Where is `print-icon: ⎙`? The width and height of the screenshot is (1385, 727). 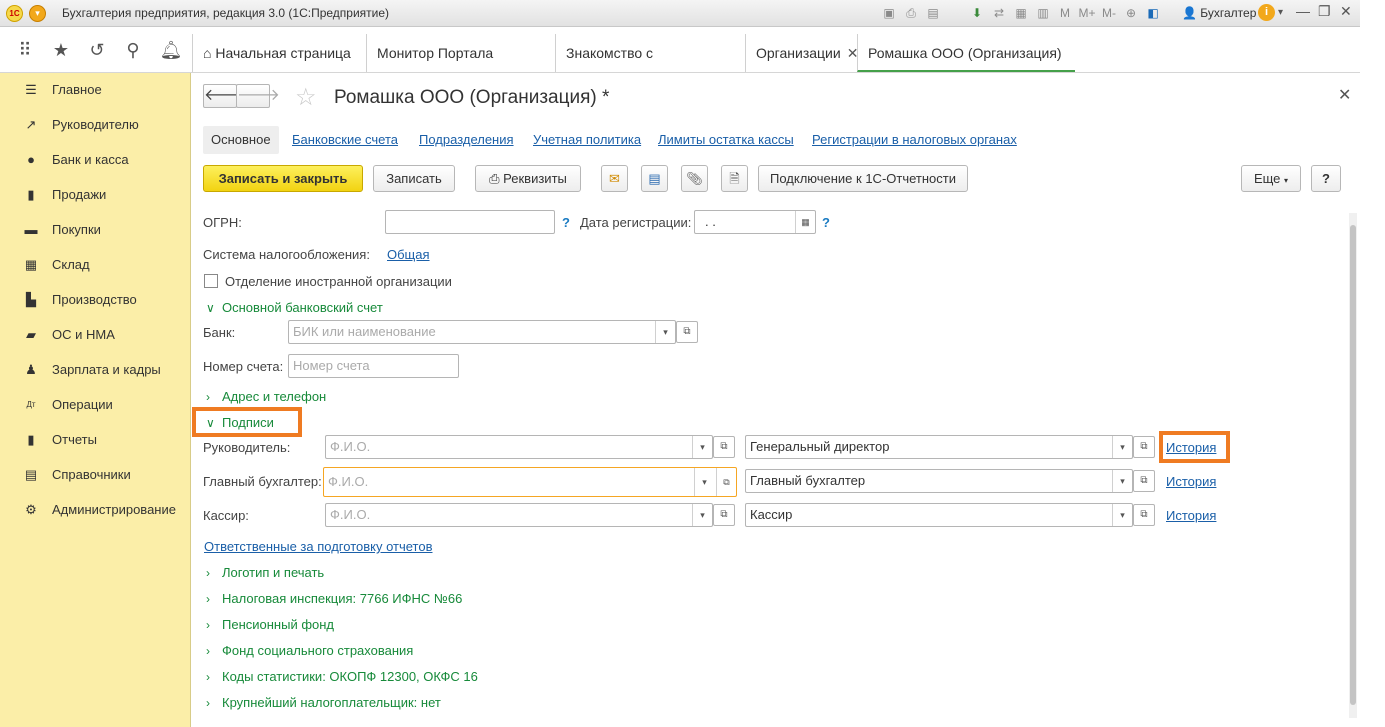 print-icon: ⎙ is located at coordinates (911, 13).